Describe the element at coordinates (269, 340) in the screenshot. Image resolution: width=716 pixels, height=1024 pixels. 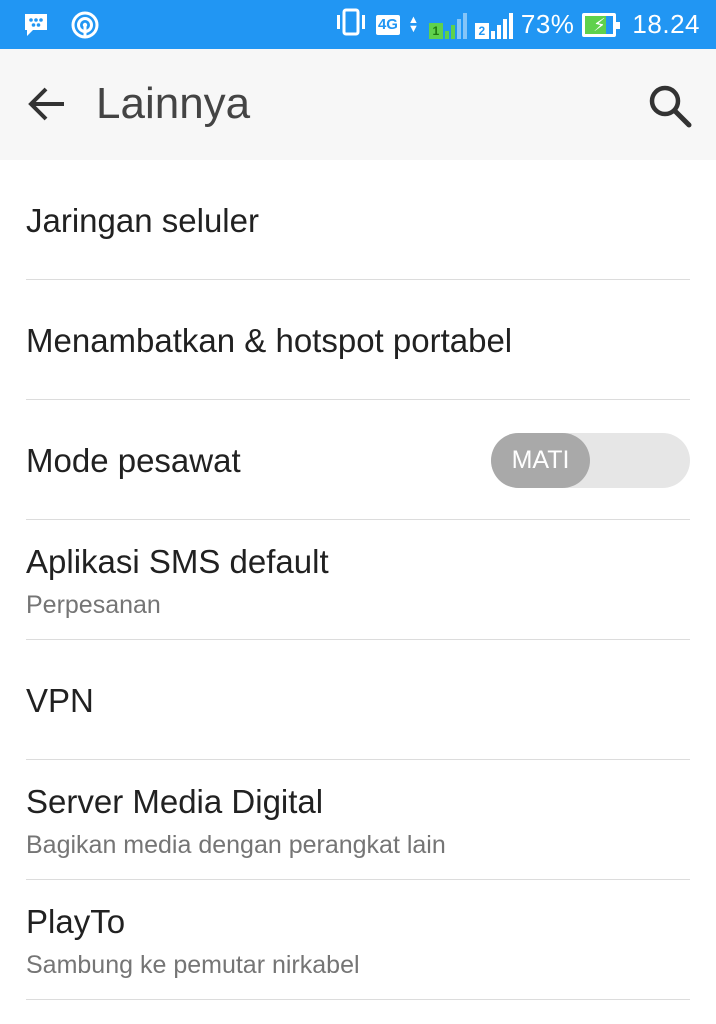
I see `list-item-label: Menambatkan & hotspot portabel` at that location.